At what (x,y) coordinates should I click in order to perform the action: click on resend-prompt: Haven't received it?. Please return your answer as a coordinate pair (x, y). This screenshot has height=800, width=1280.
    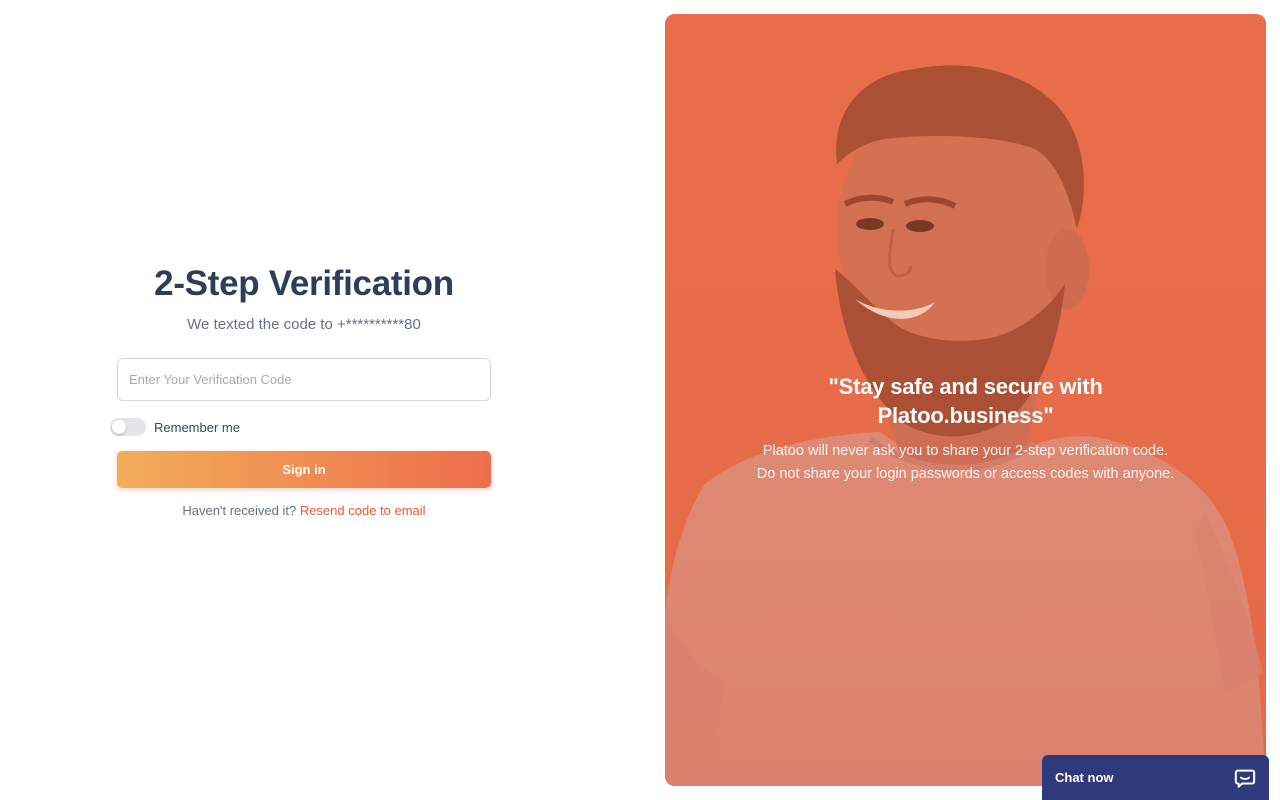
    Looking at the image, I should click on (239, 510).